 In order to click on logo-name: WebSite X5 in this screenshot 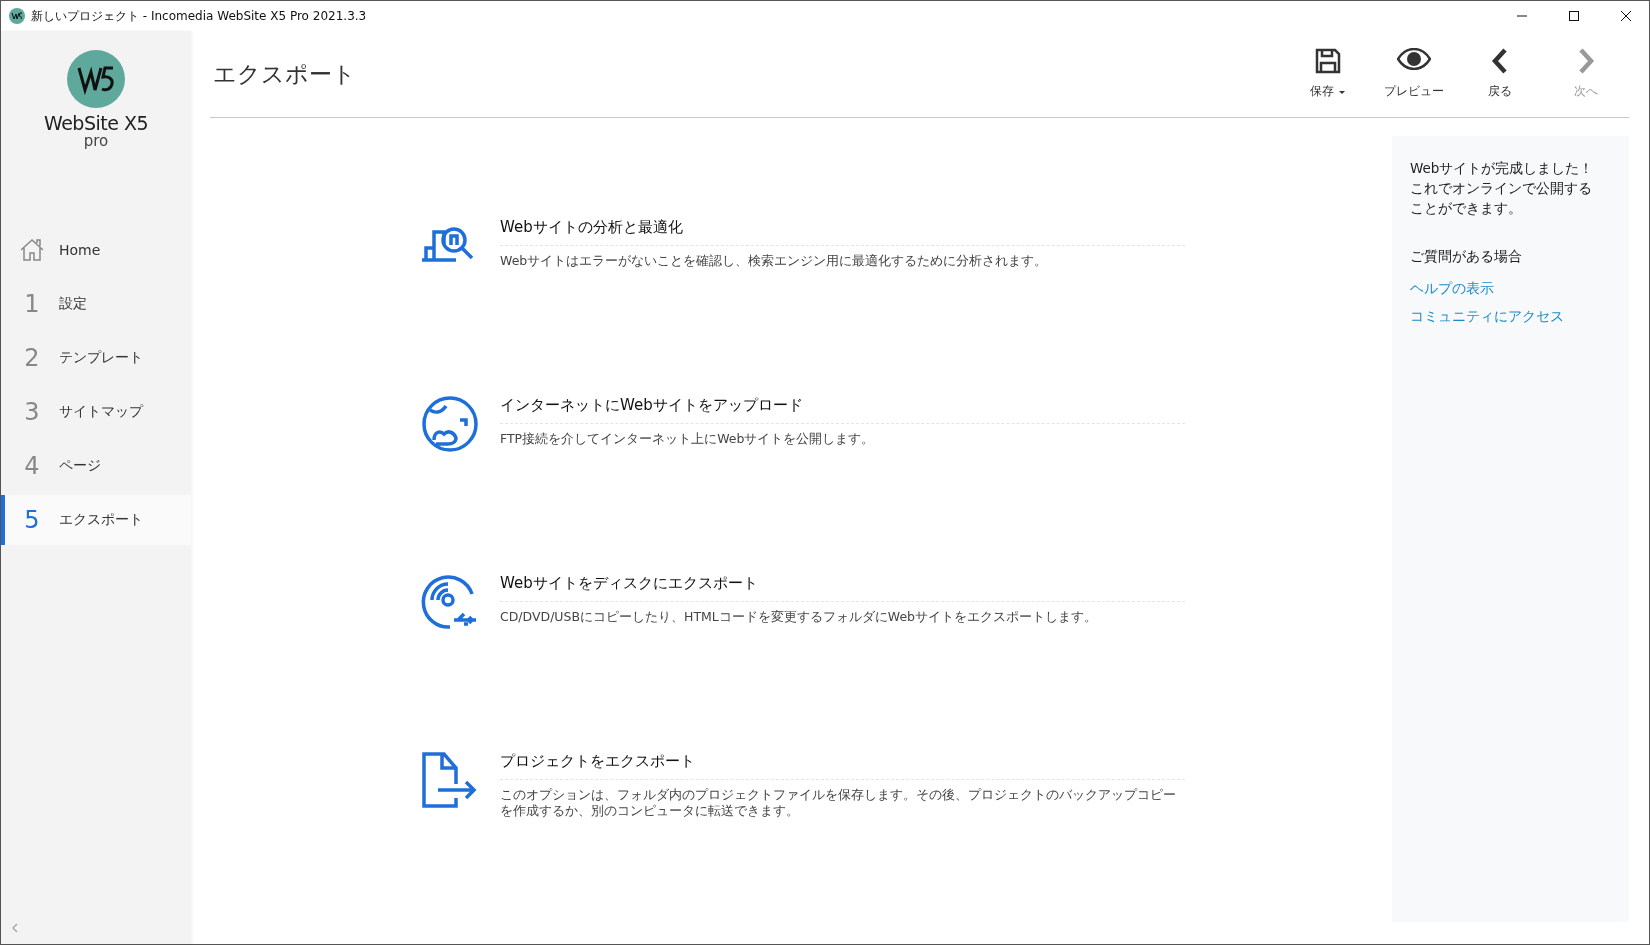, I will do `click(95, 123)`.